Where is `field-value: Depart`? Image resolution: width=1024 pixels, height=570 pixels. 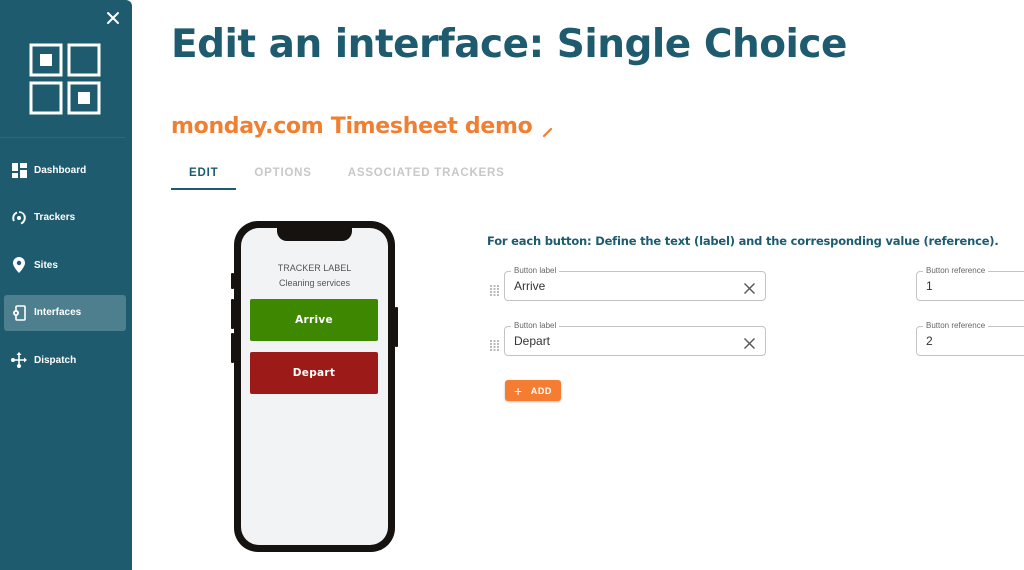
field-value: Depart is located at coordinates (532, 341).